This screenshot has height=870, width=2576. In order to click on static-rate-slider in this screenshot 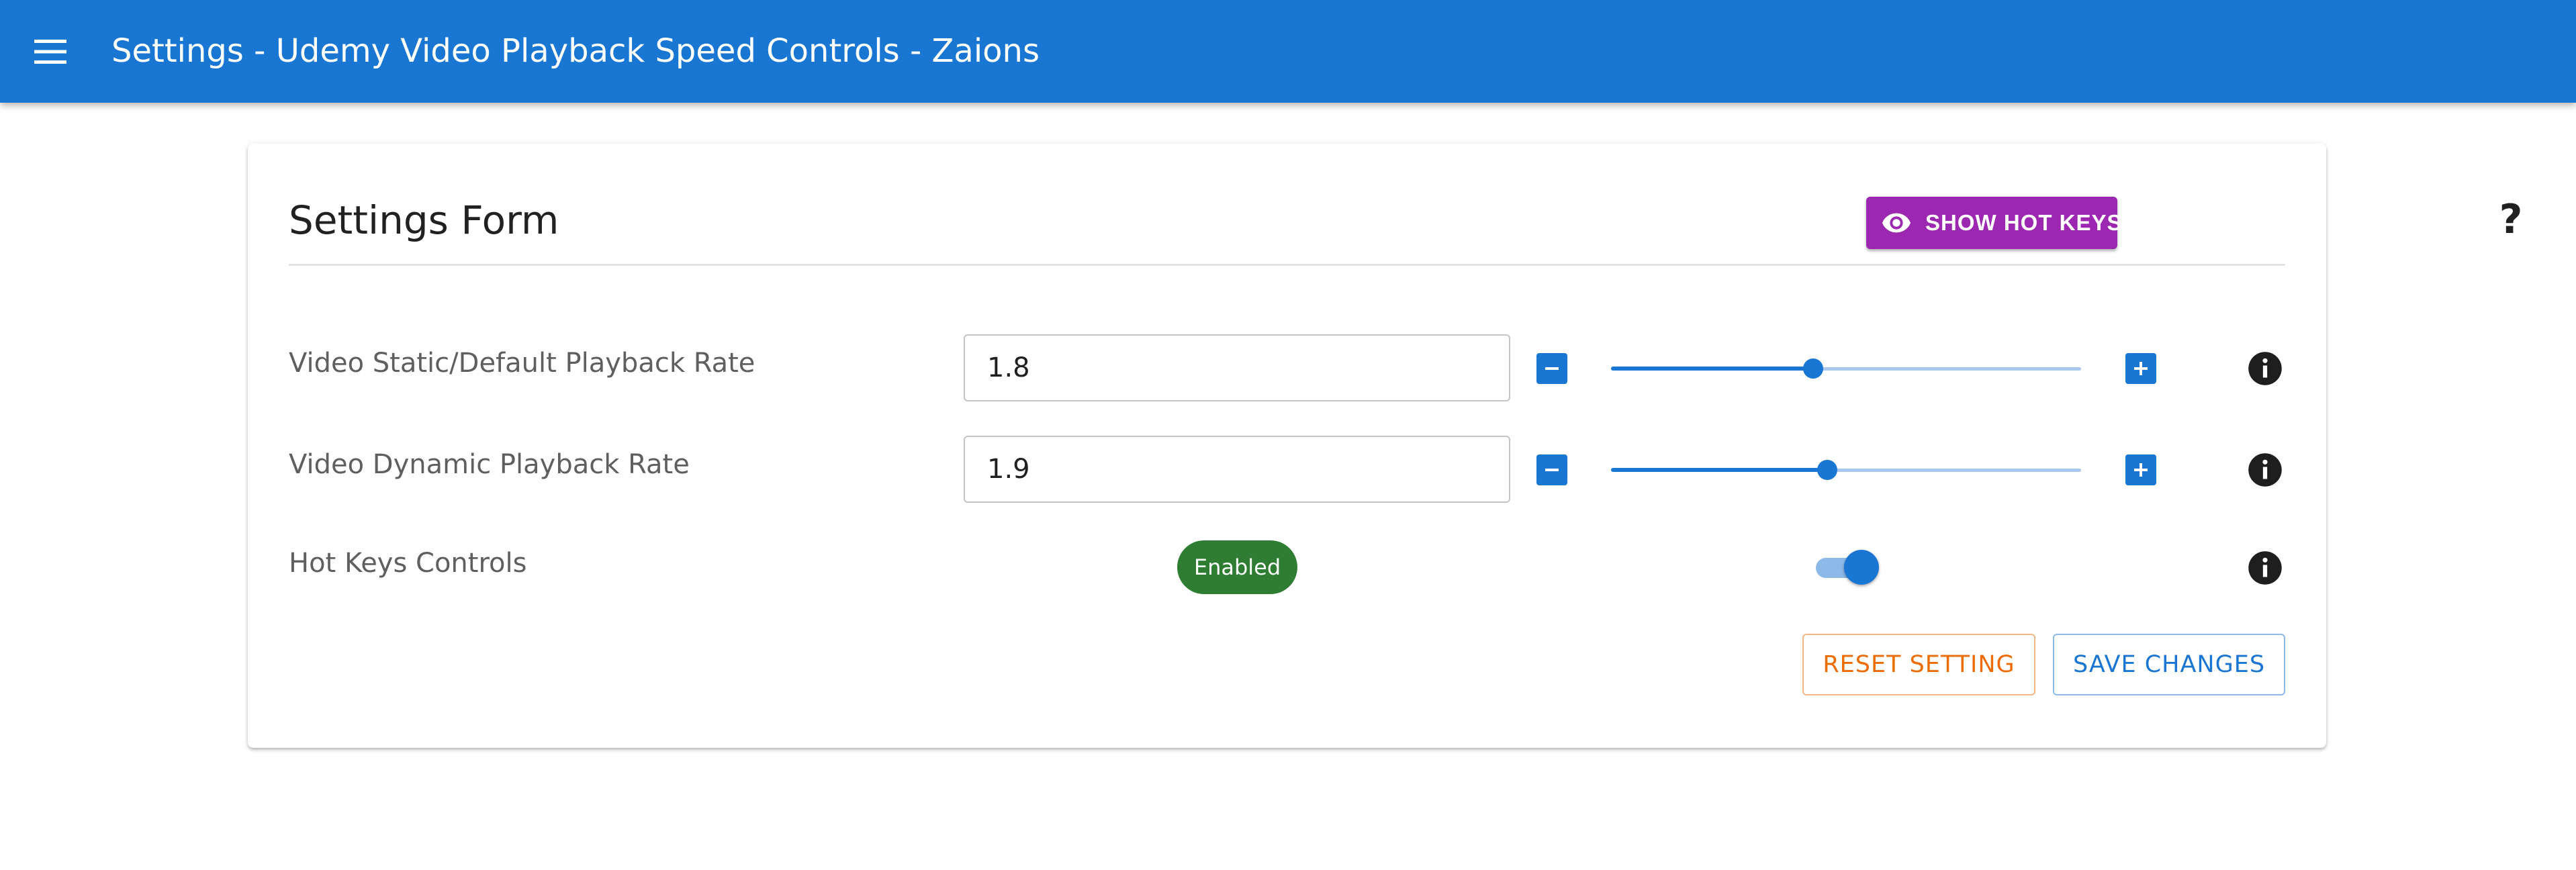, I will do `click(1846, 368)`.